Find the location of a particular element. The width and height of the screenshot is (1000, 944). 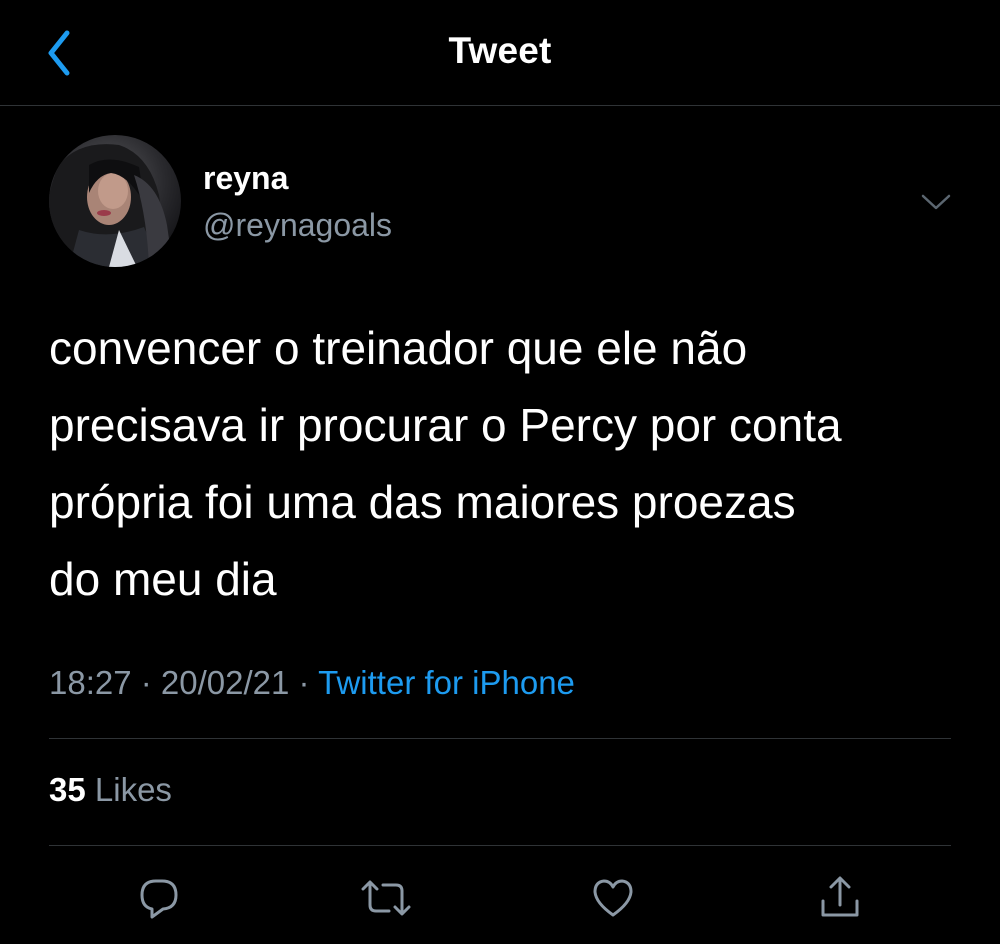

tweet-metadata: 18:27 · 20/02/21 · Twitter for iPhone is located at coordinates (312, 683).